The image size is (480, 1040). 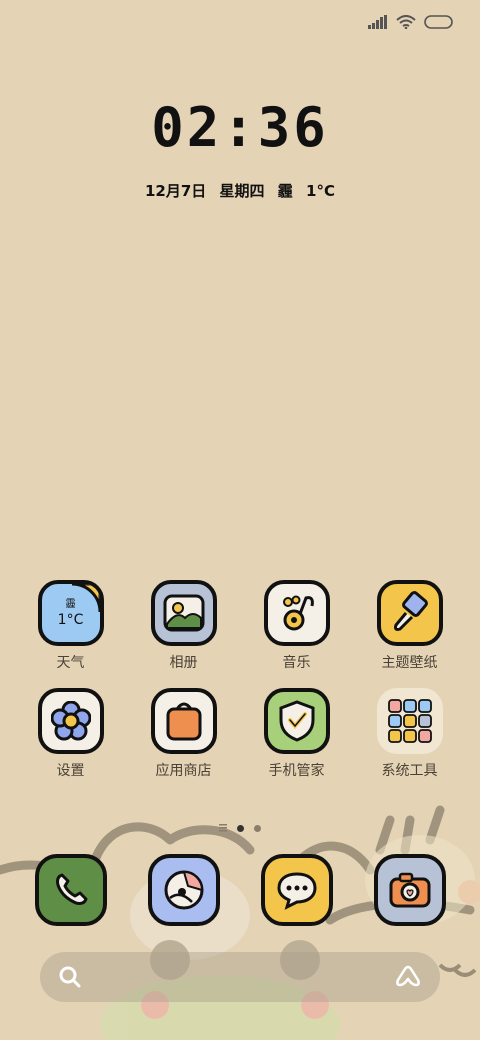 I want to click on date-text: 12月7日, so click(x=176, y=191).